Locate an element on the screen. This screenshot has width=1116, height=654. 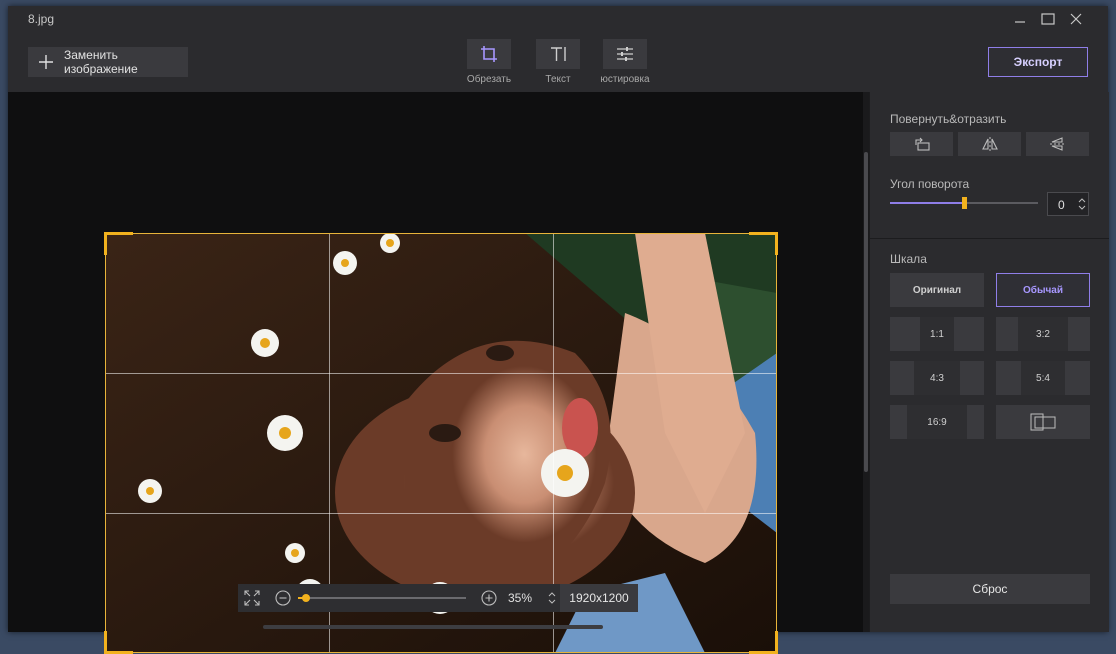
flip-vertical-icon is located at coordinates (1057, 144).